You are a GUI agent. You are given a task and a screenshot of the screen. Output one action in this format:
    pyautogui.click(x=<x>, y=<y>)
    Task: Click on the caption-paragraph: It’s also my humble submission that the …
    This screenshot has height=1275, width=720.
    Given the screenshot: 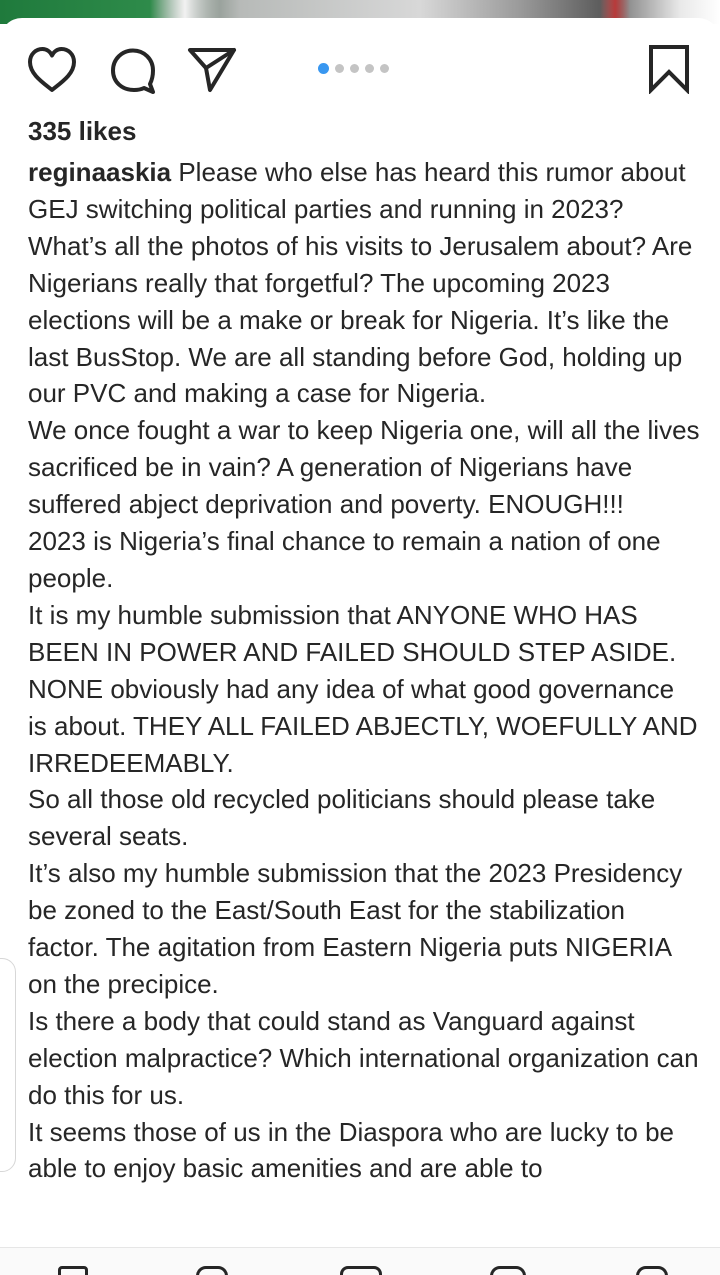 What is the action you would take?
    pyautogui.click(x=355, y=928)
    